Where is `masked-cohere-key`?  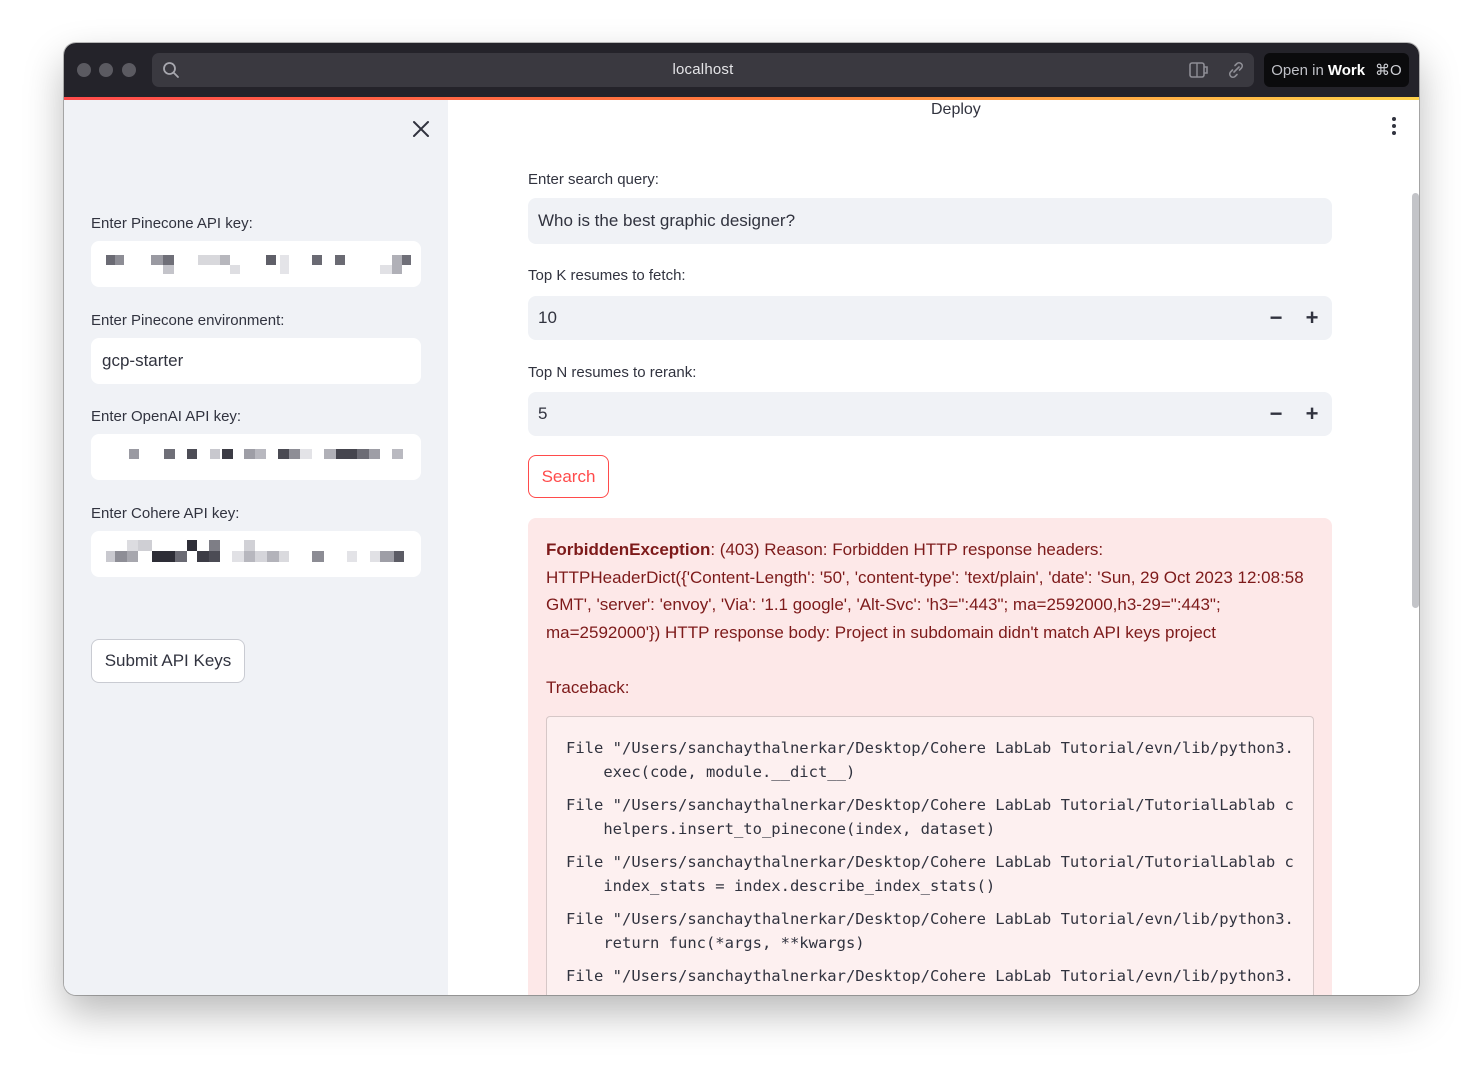 masked-cohere-key is located at coordinates (256, 554).